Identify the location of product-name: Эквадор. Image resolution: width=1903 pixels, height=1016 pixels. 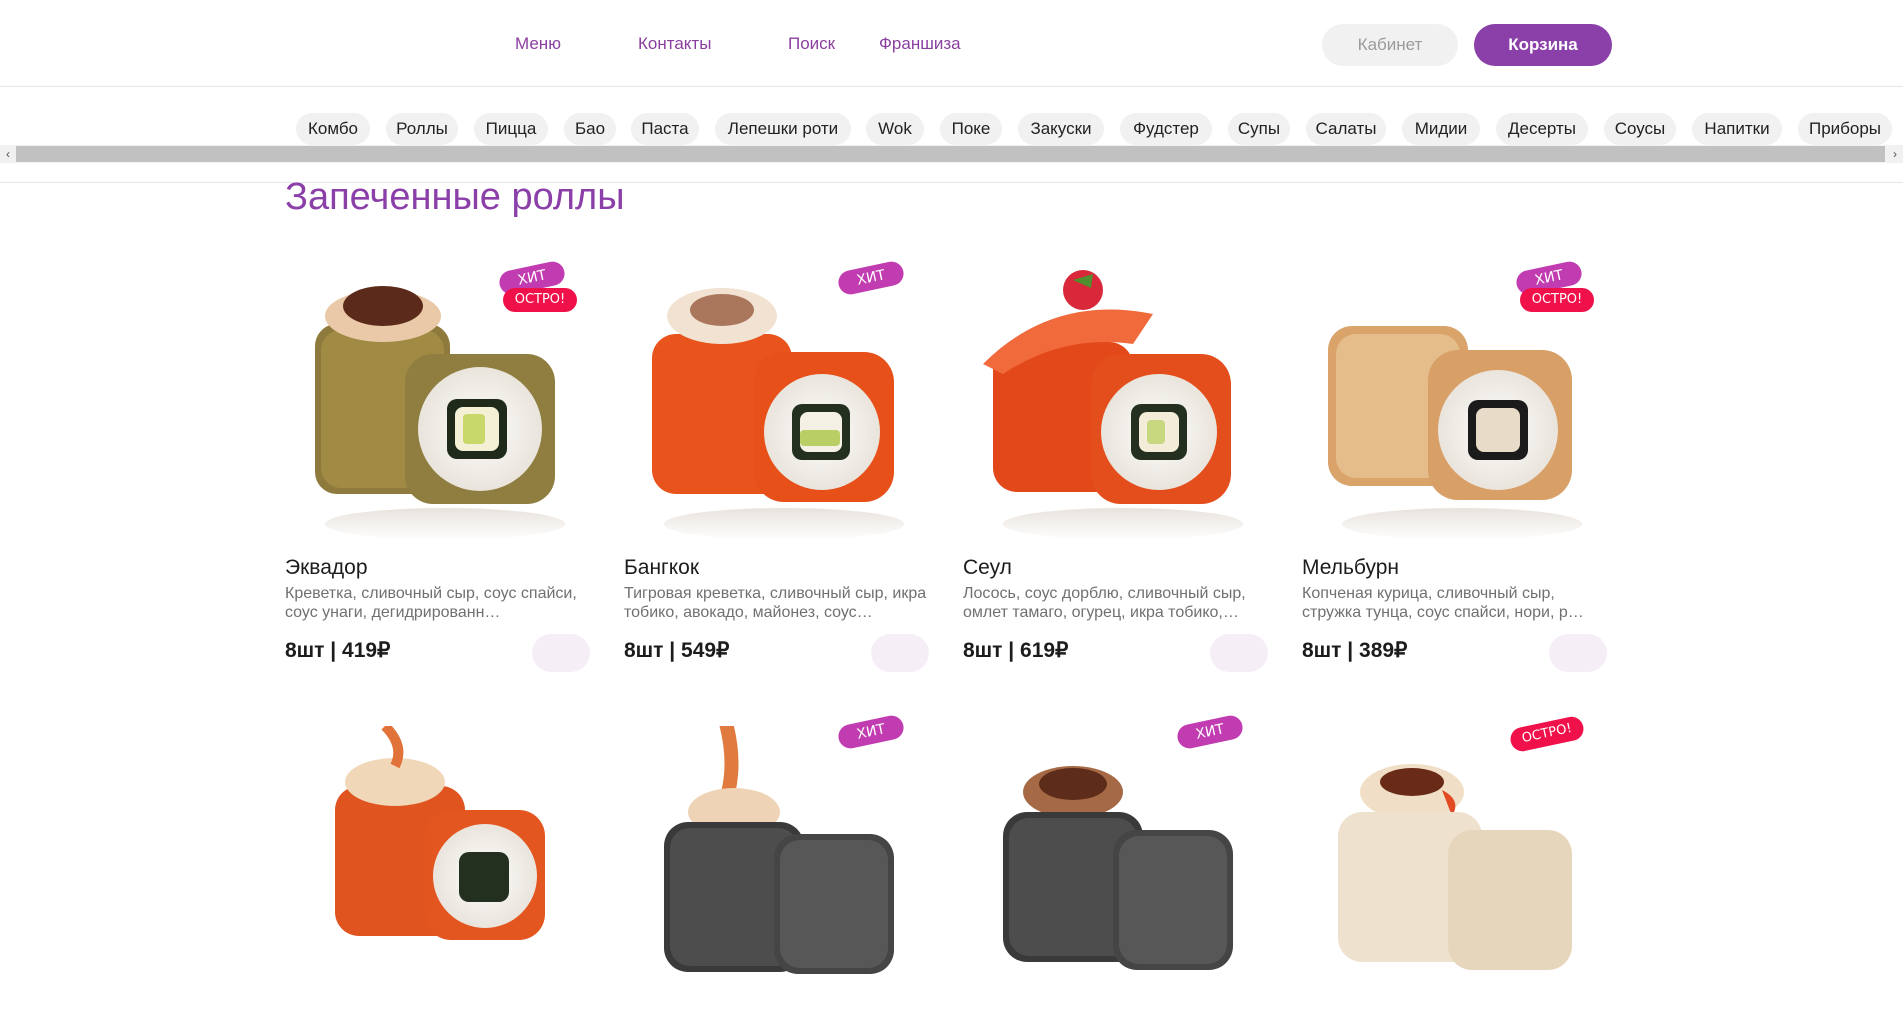
(326, 568).